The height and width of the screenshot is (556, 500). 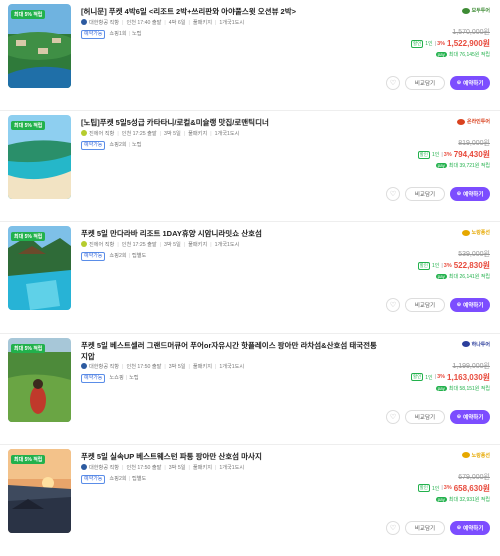 I want to click on original-price: 1,570,000원, so click(x=471, y=32).